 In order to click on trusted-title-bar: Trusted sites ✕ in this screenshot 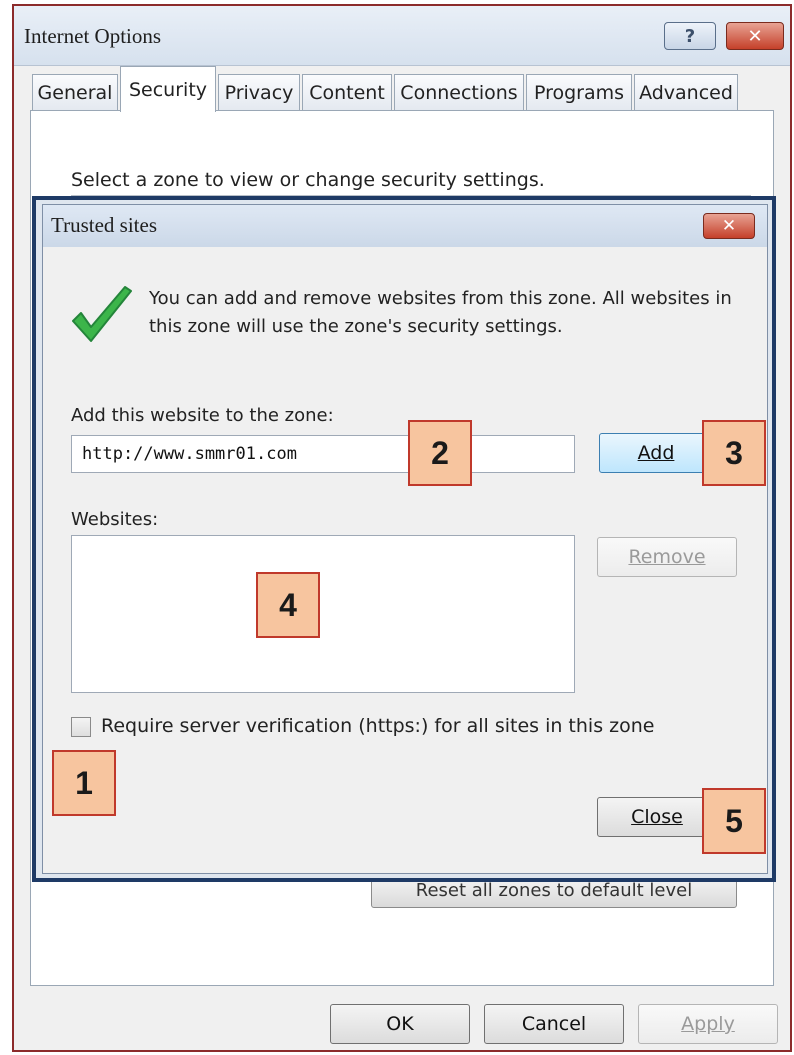, I will do `click(405, 226)`.